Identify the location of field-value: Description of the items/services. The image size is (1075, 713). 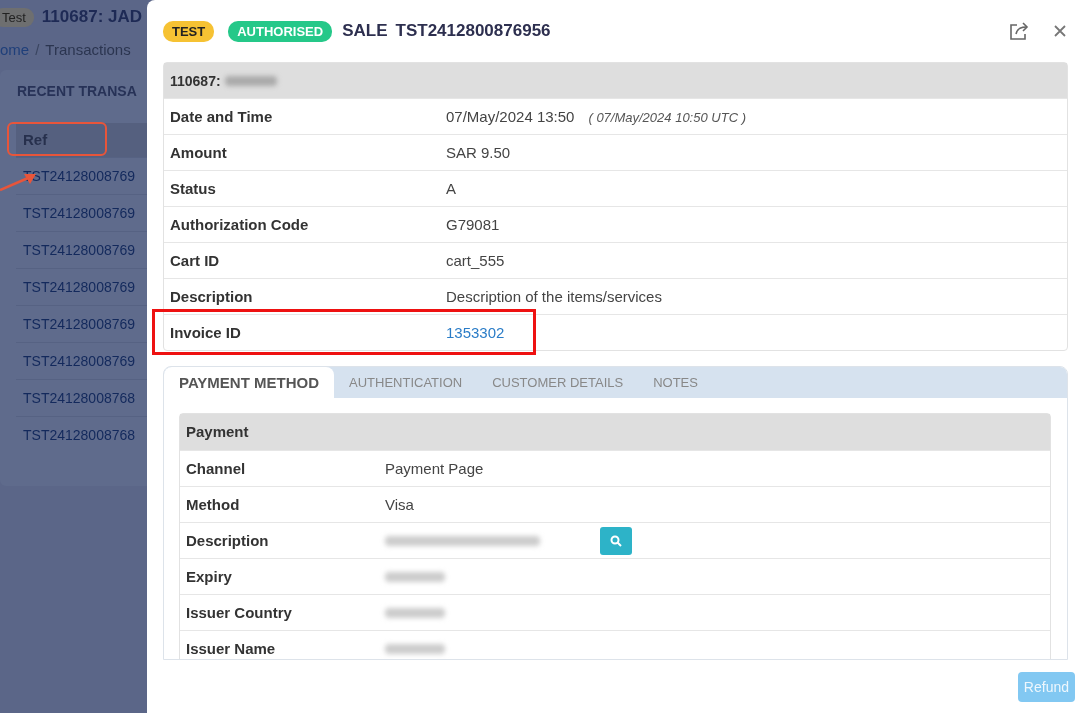
(554, 296).